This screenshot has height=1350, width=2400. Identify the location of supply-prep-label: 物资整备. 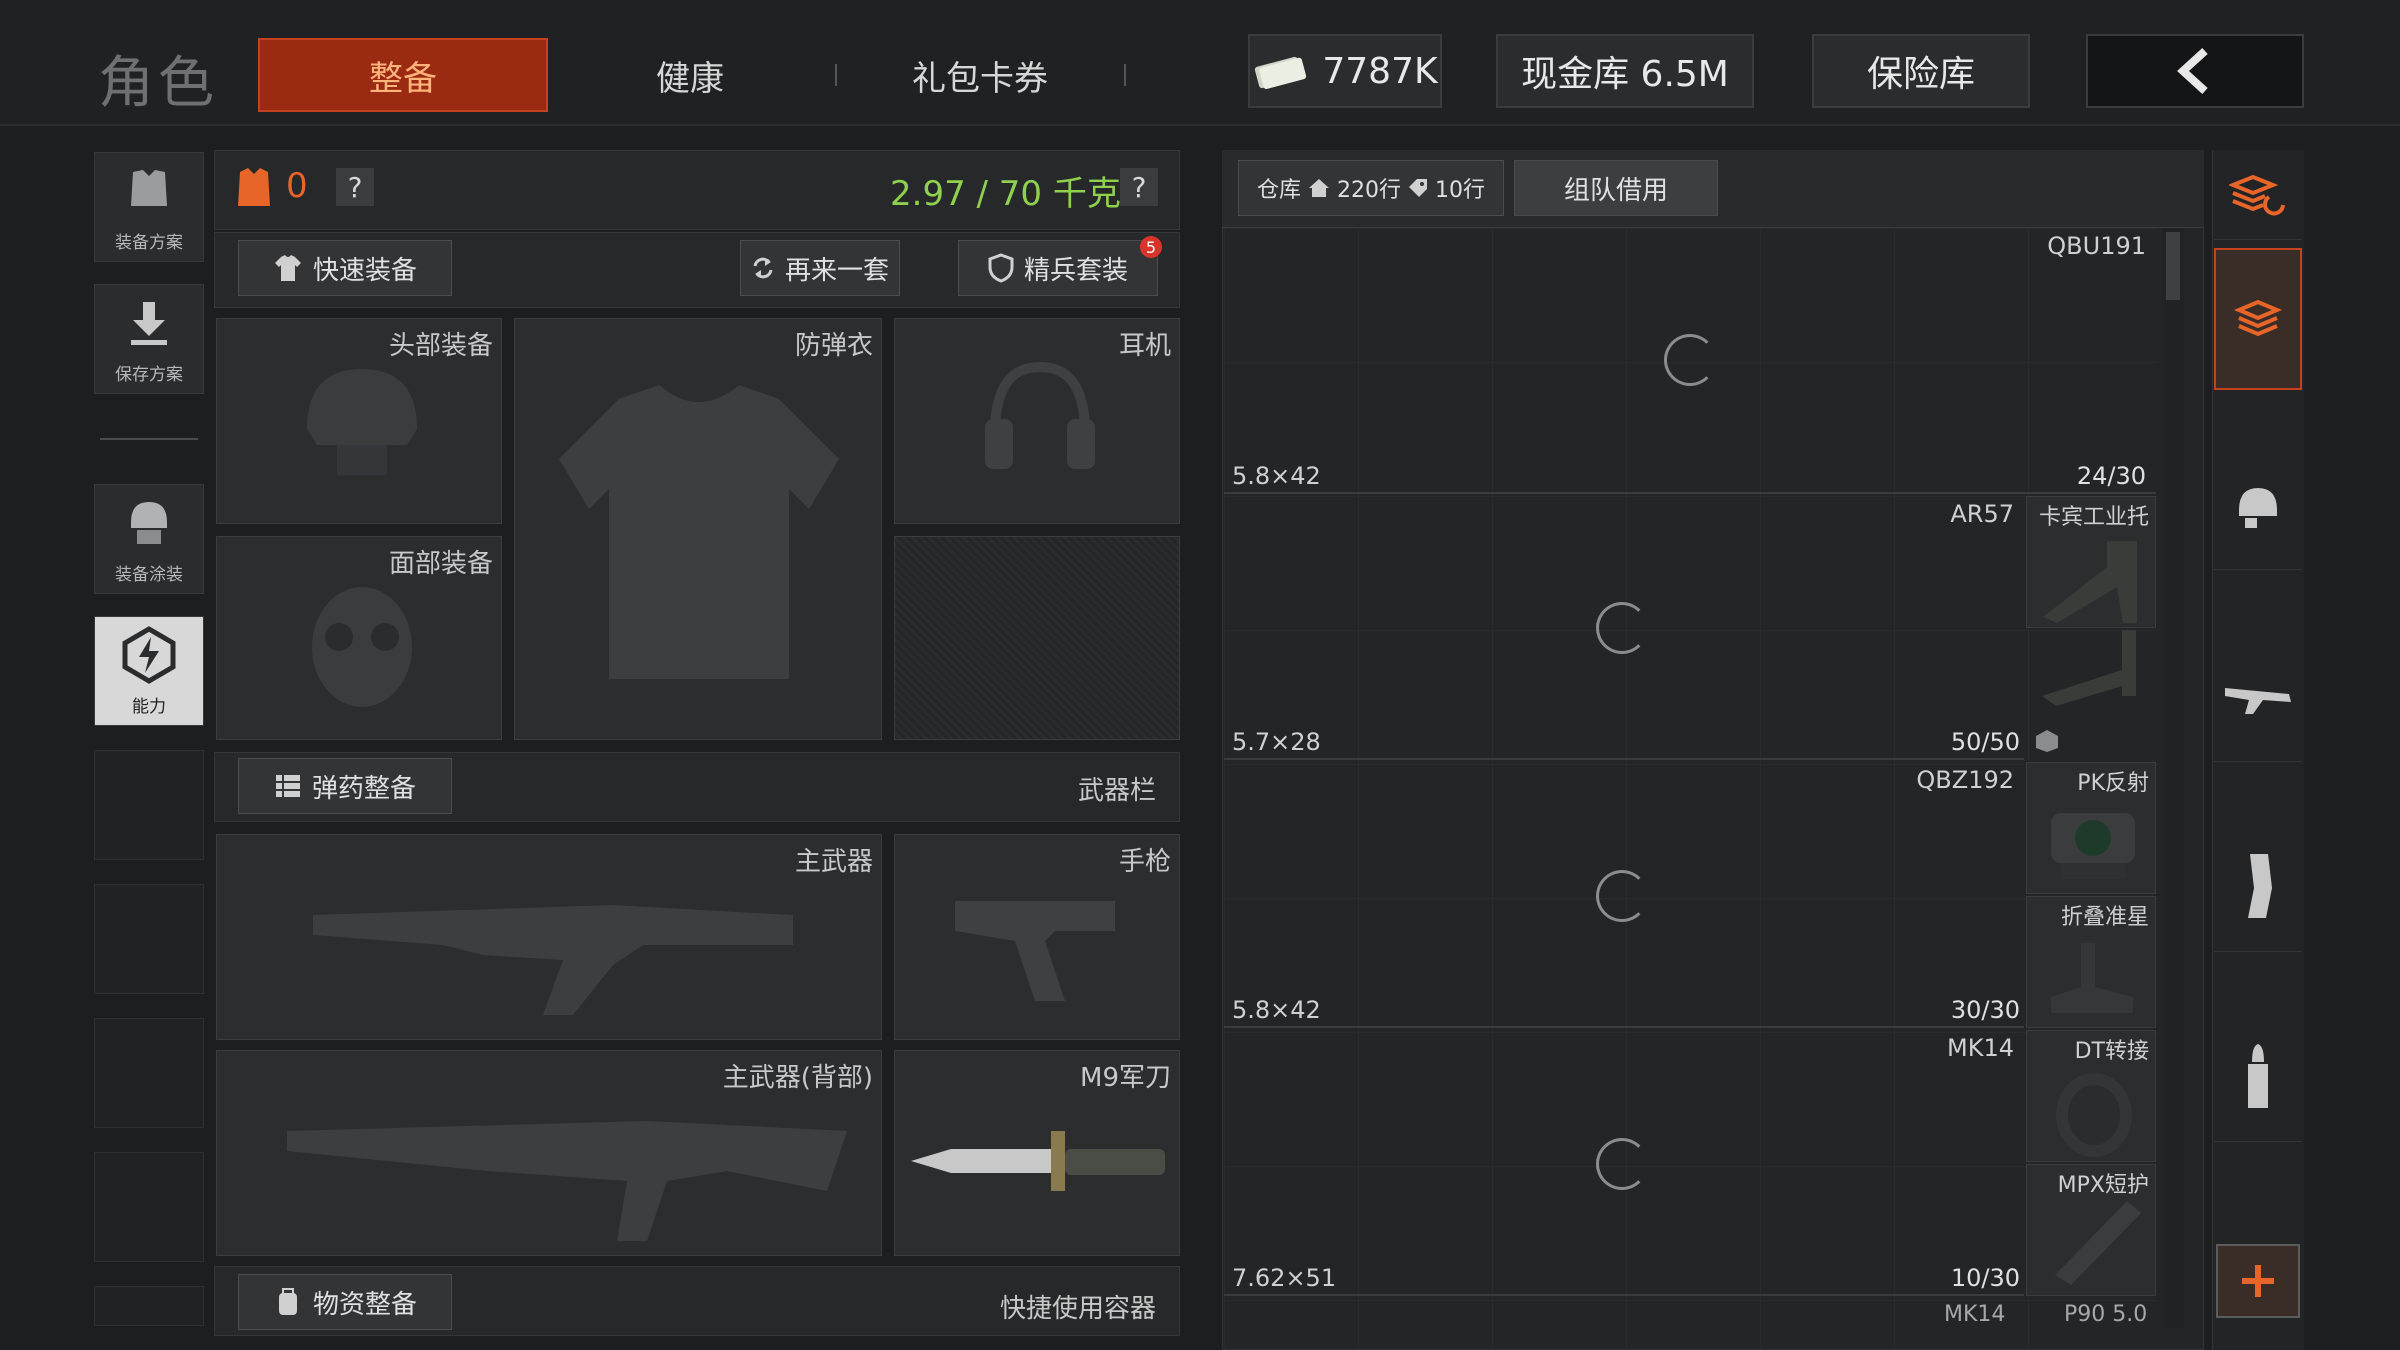
(364, 1304).